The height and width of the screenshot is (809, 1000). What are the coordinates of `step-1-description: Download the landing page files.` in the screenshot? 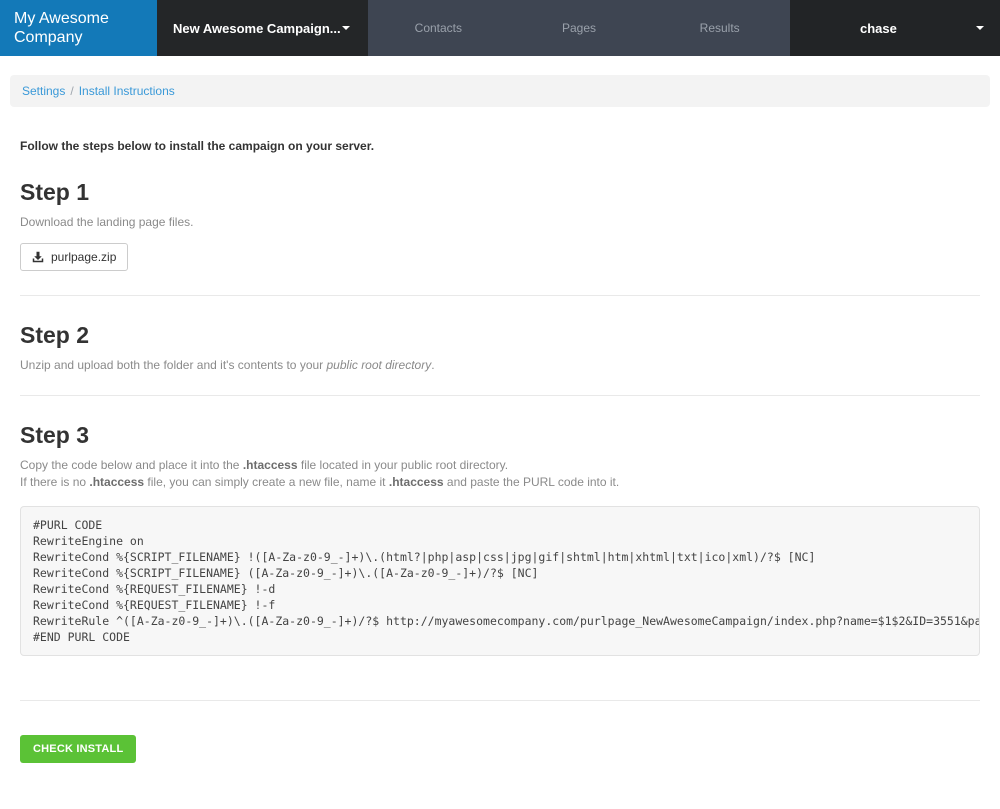 It's located at (107, 222).